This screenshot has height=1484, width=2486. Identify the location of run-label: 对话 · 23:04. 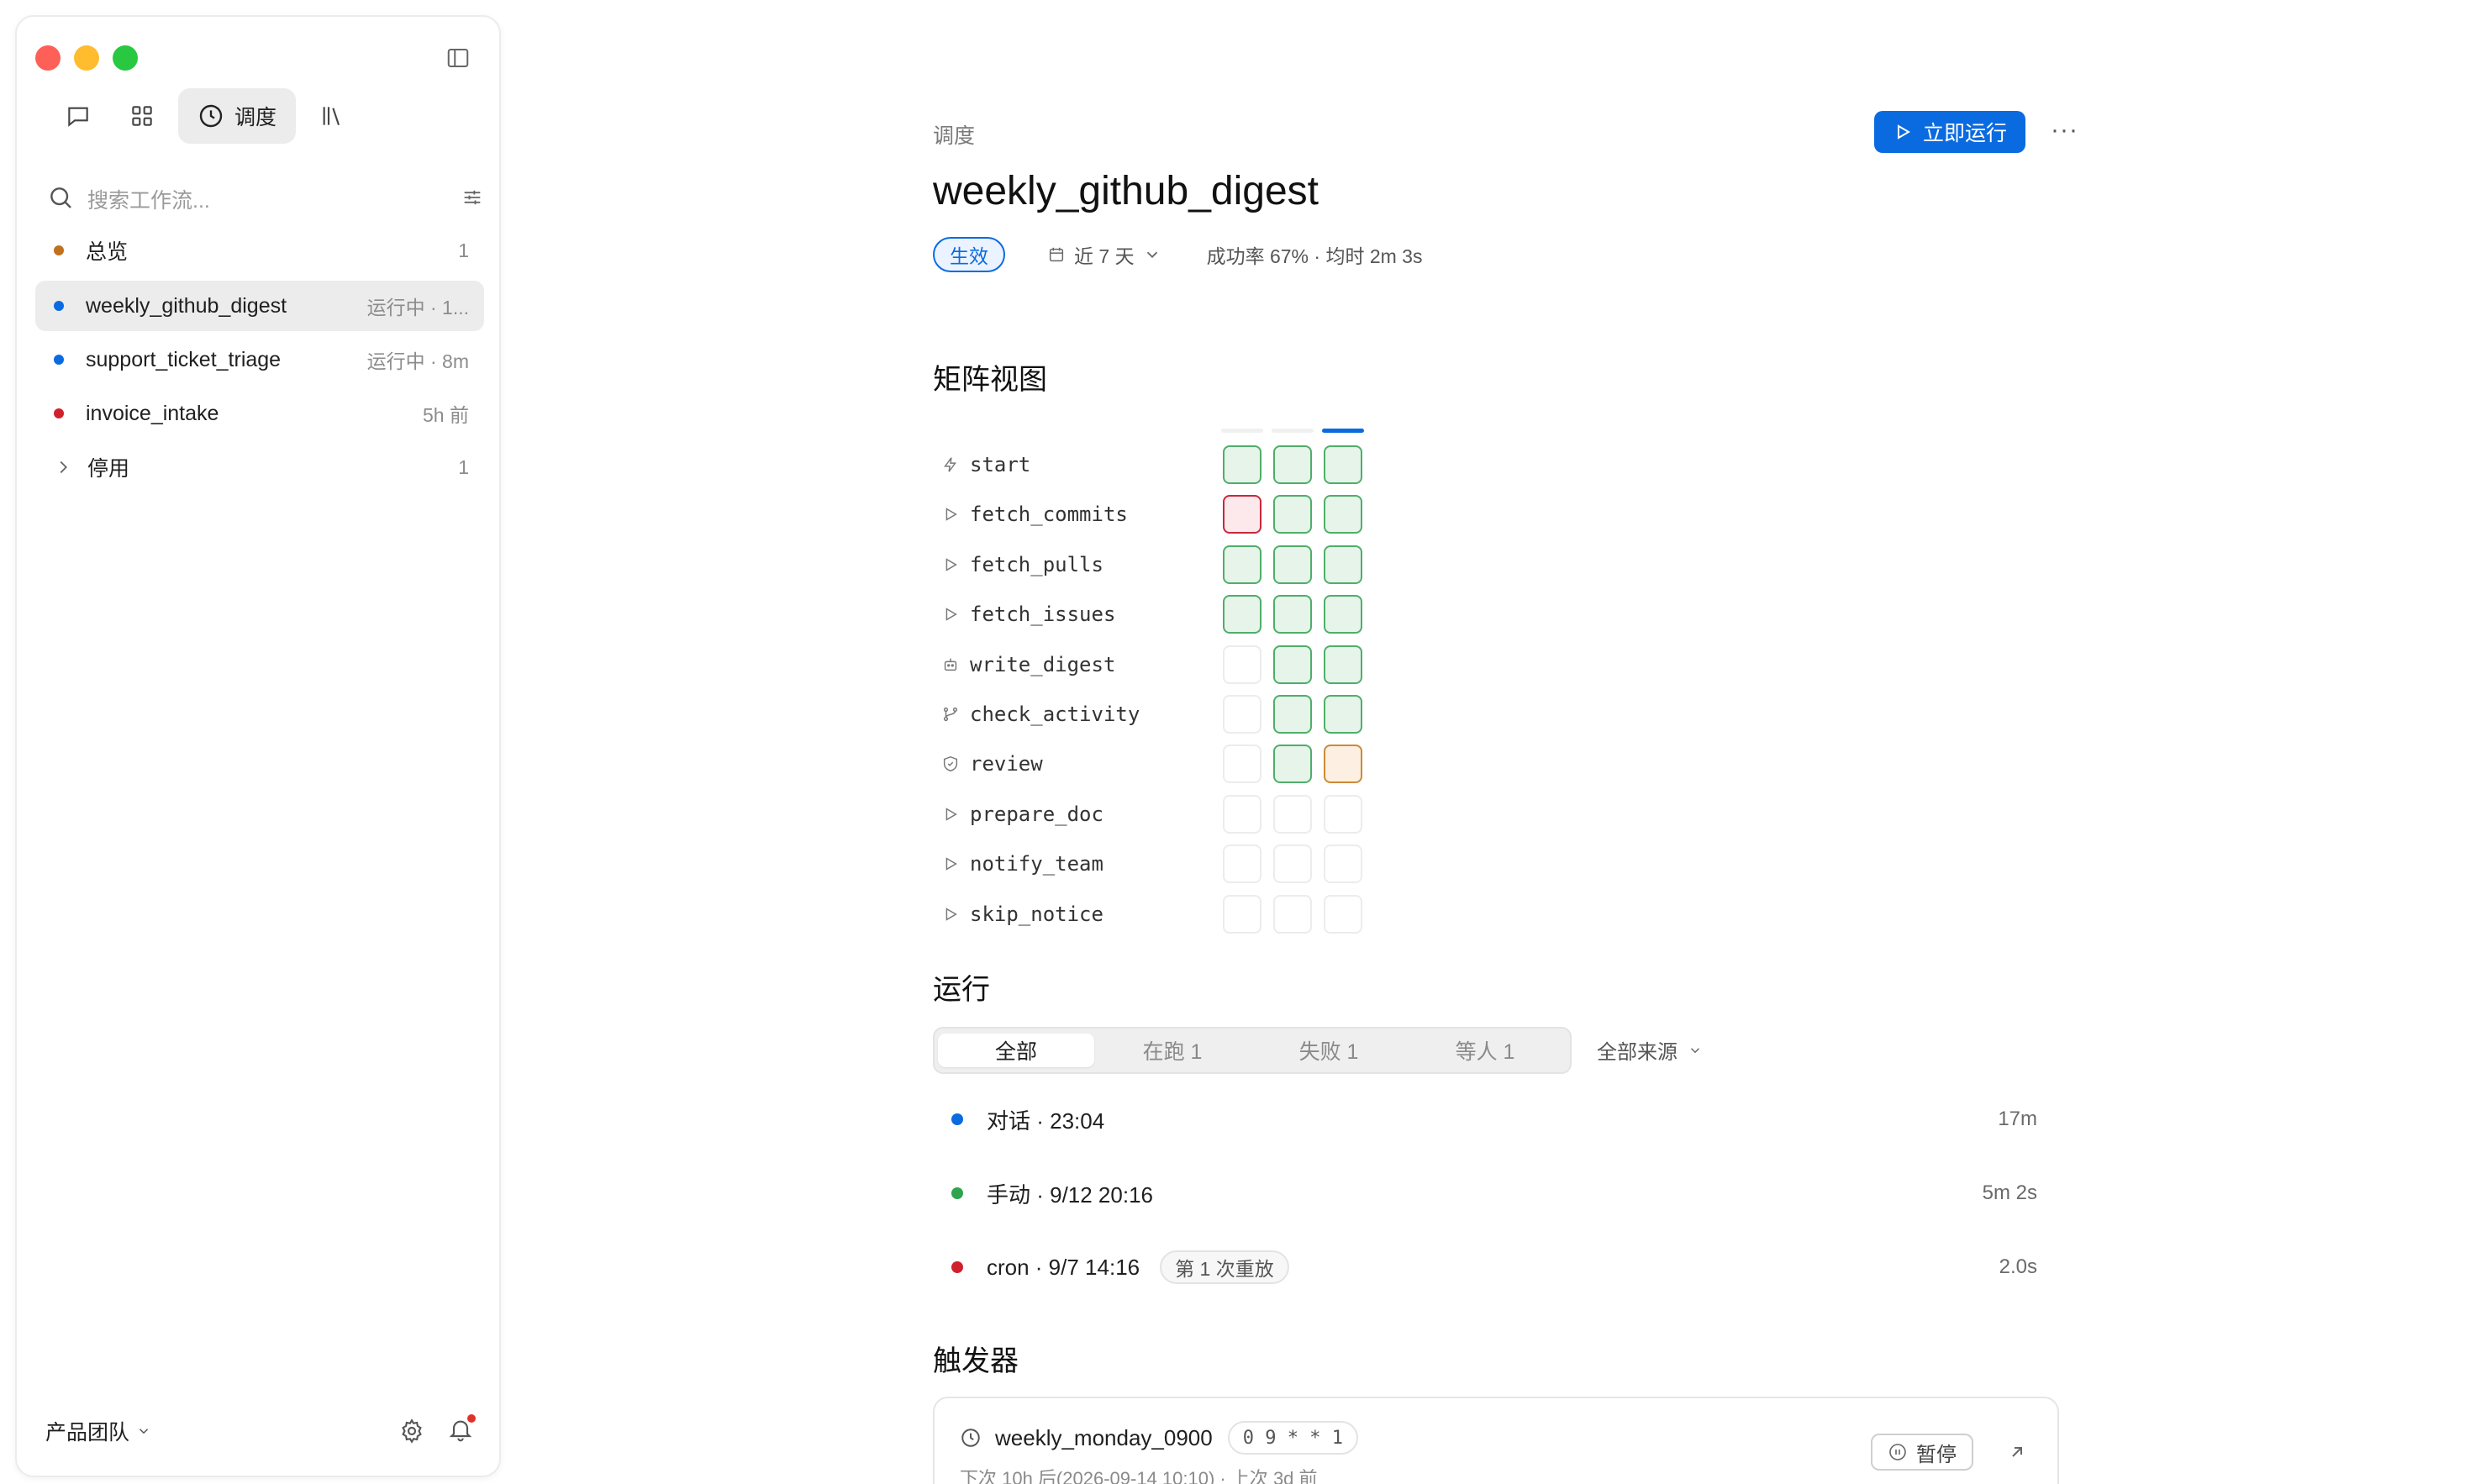
(1046, 1121).